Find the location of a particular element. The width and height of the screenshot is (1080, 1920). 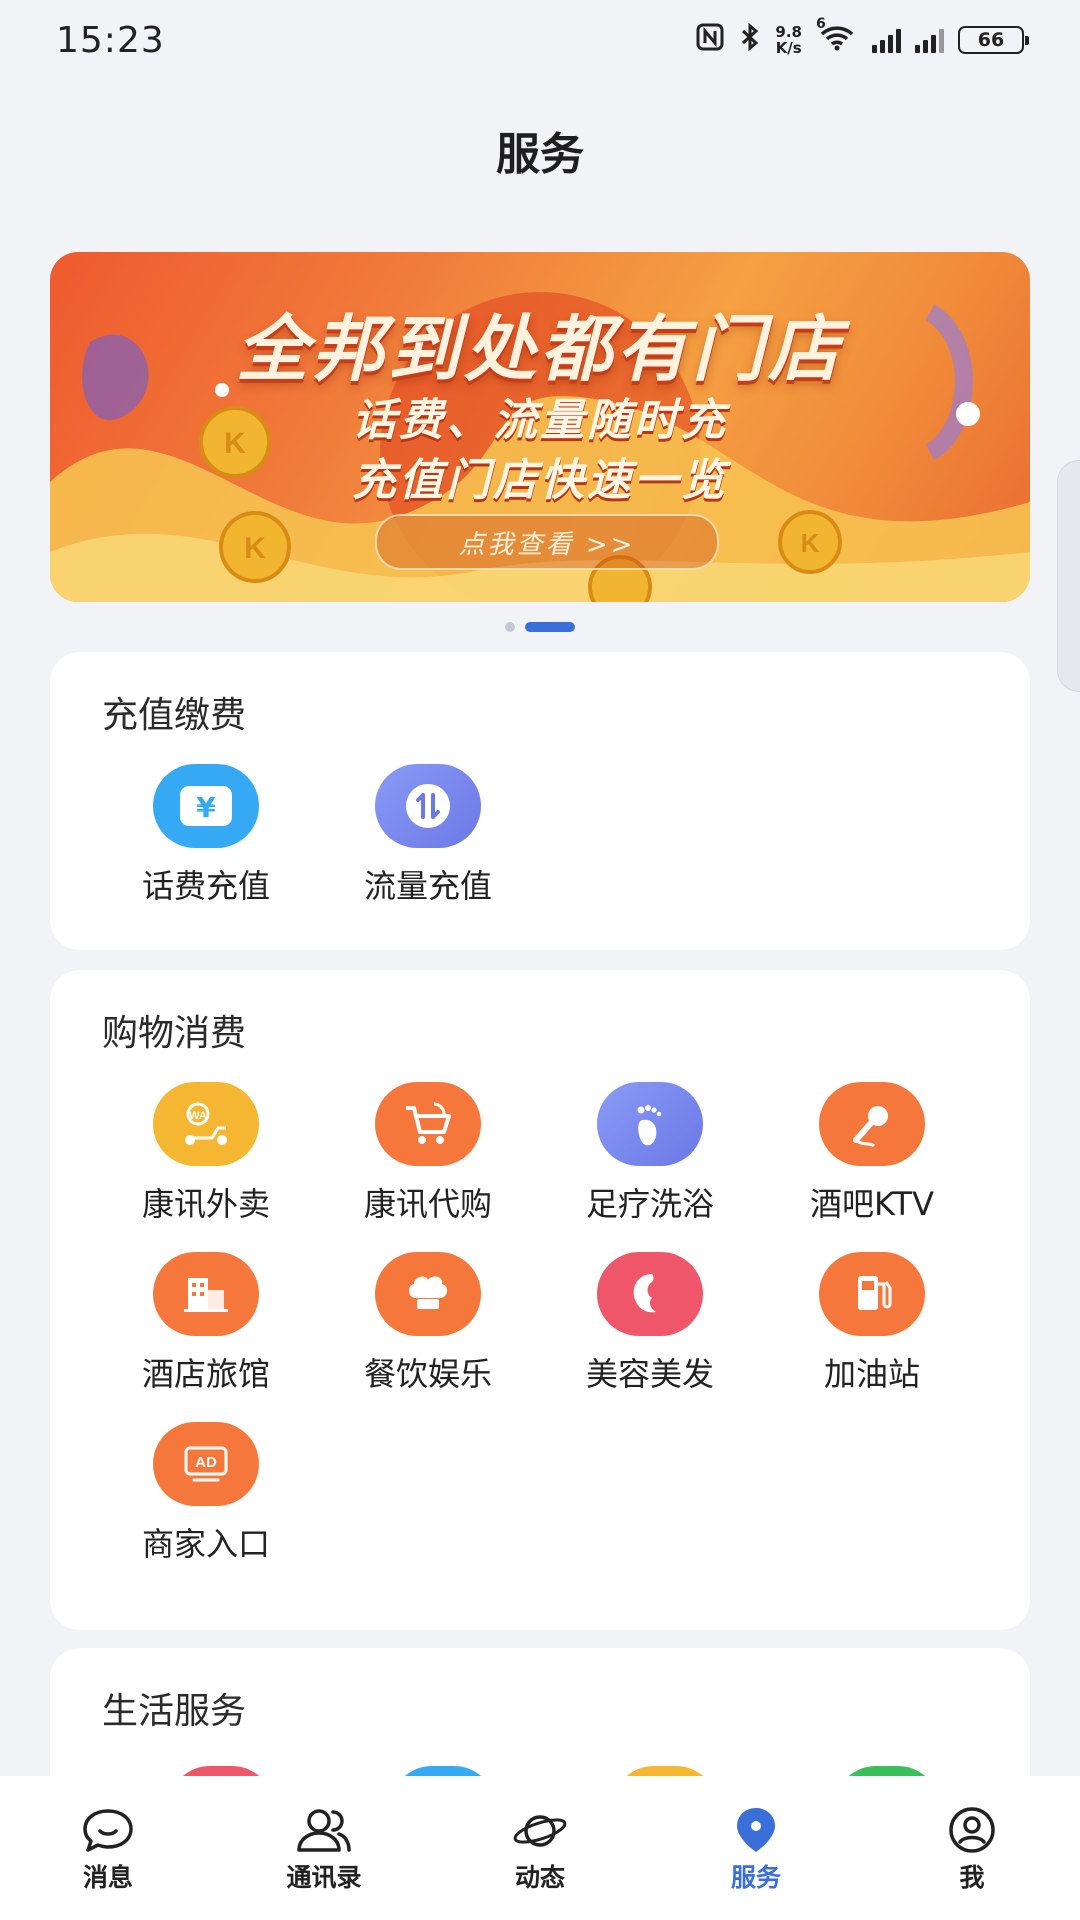

face-beauty-icon is located at coordinates (650, 1294).